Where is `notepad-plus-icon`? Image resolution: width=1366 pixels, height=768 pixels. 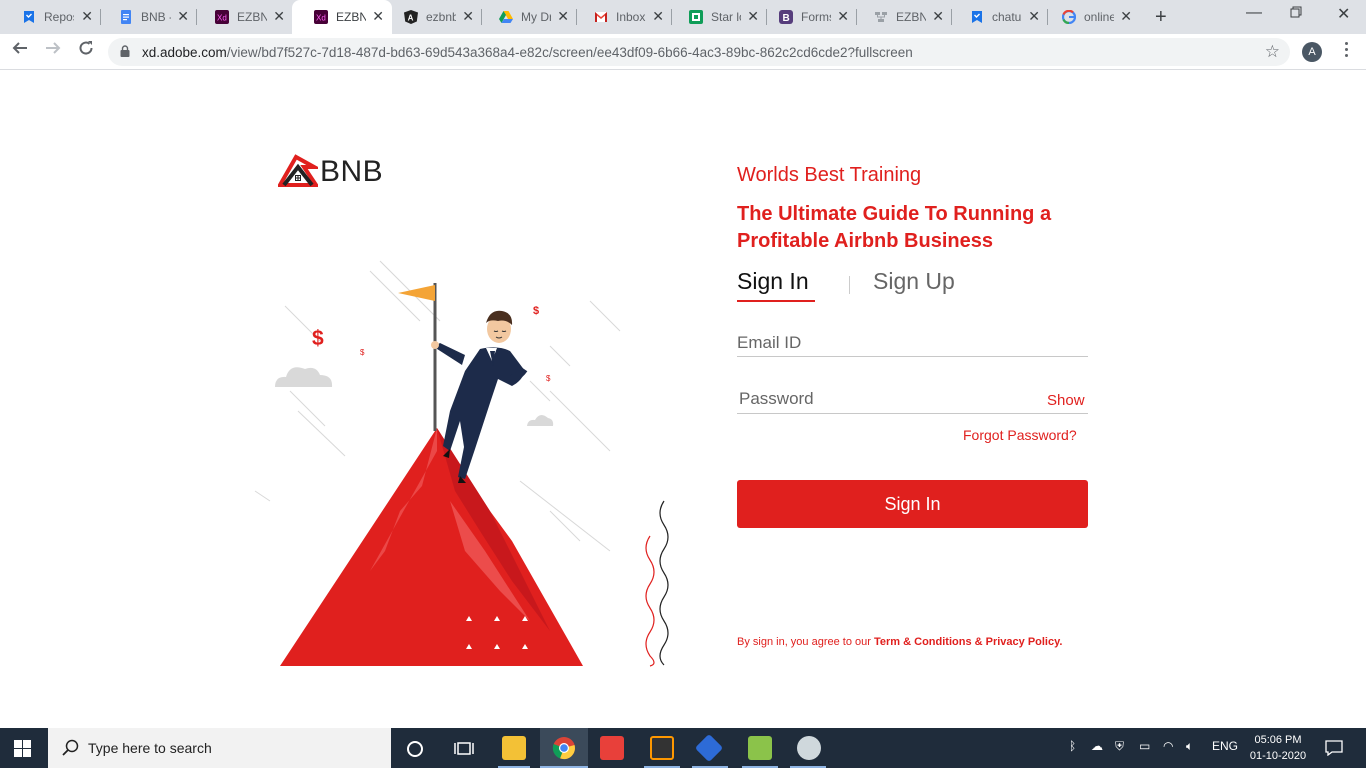
notepad-plus-icon is located at coordinates (760, 748).